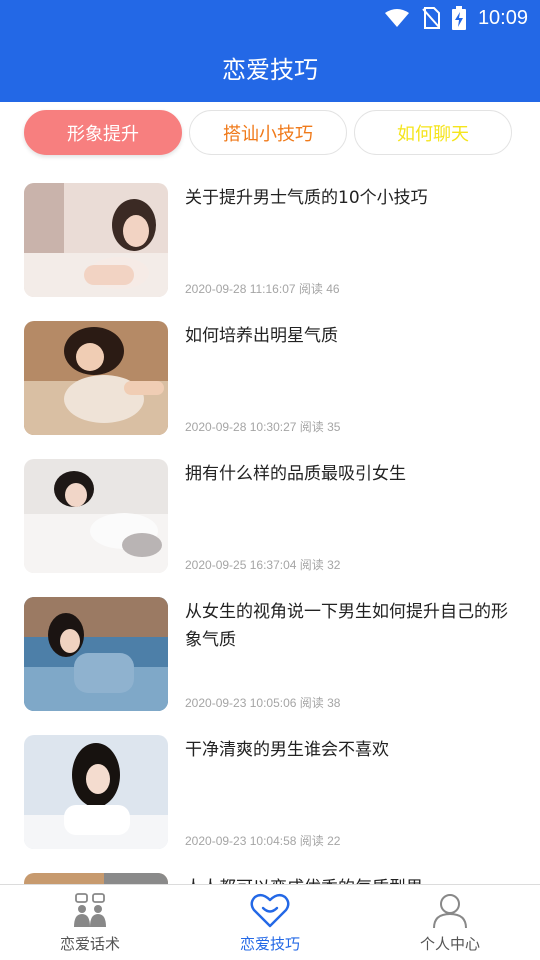 The width and height of the screenshot is (540, 960). What do you see at coordinates (263, 841) in the screenshot?
I see `article-meta: 2020-09-23 10:04:58 阅读 22` at bounding box center [263, 841].